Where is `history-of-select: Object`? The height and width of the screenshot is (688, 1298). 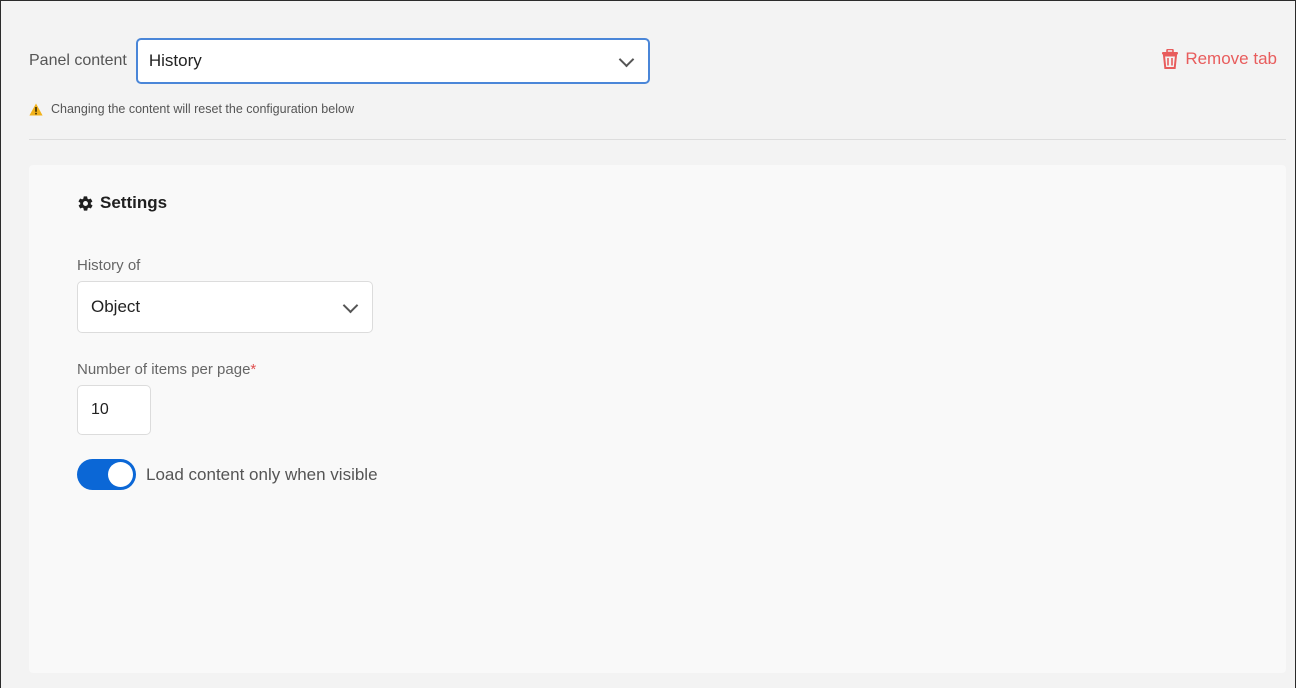 history-of-select: Object is located at coordinates (225, 307).